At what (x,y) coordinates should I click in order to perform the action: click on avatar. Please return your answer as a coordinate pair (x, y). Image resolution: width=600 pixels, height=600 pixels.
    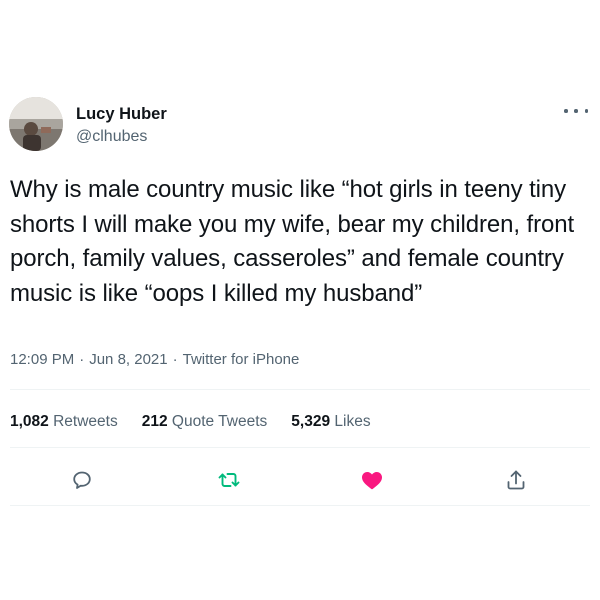
    Looking at the image, I should click on (36, 124).